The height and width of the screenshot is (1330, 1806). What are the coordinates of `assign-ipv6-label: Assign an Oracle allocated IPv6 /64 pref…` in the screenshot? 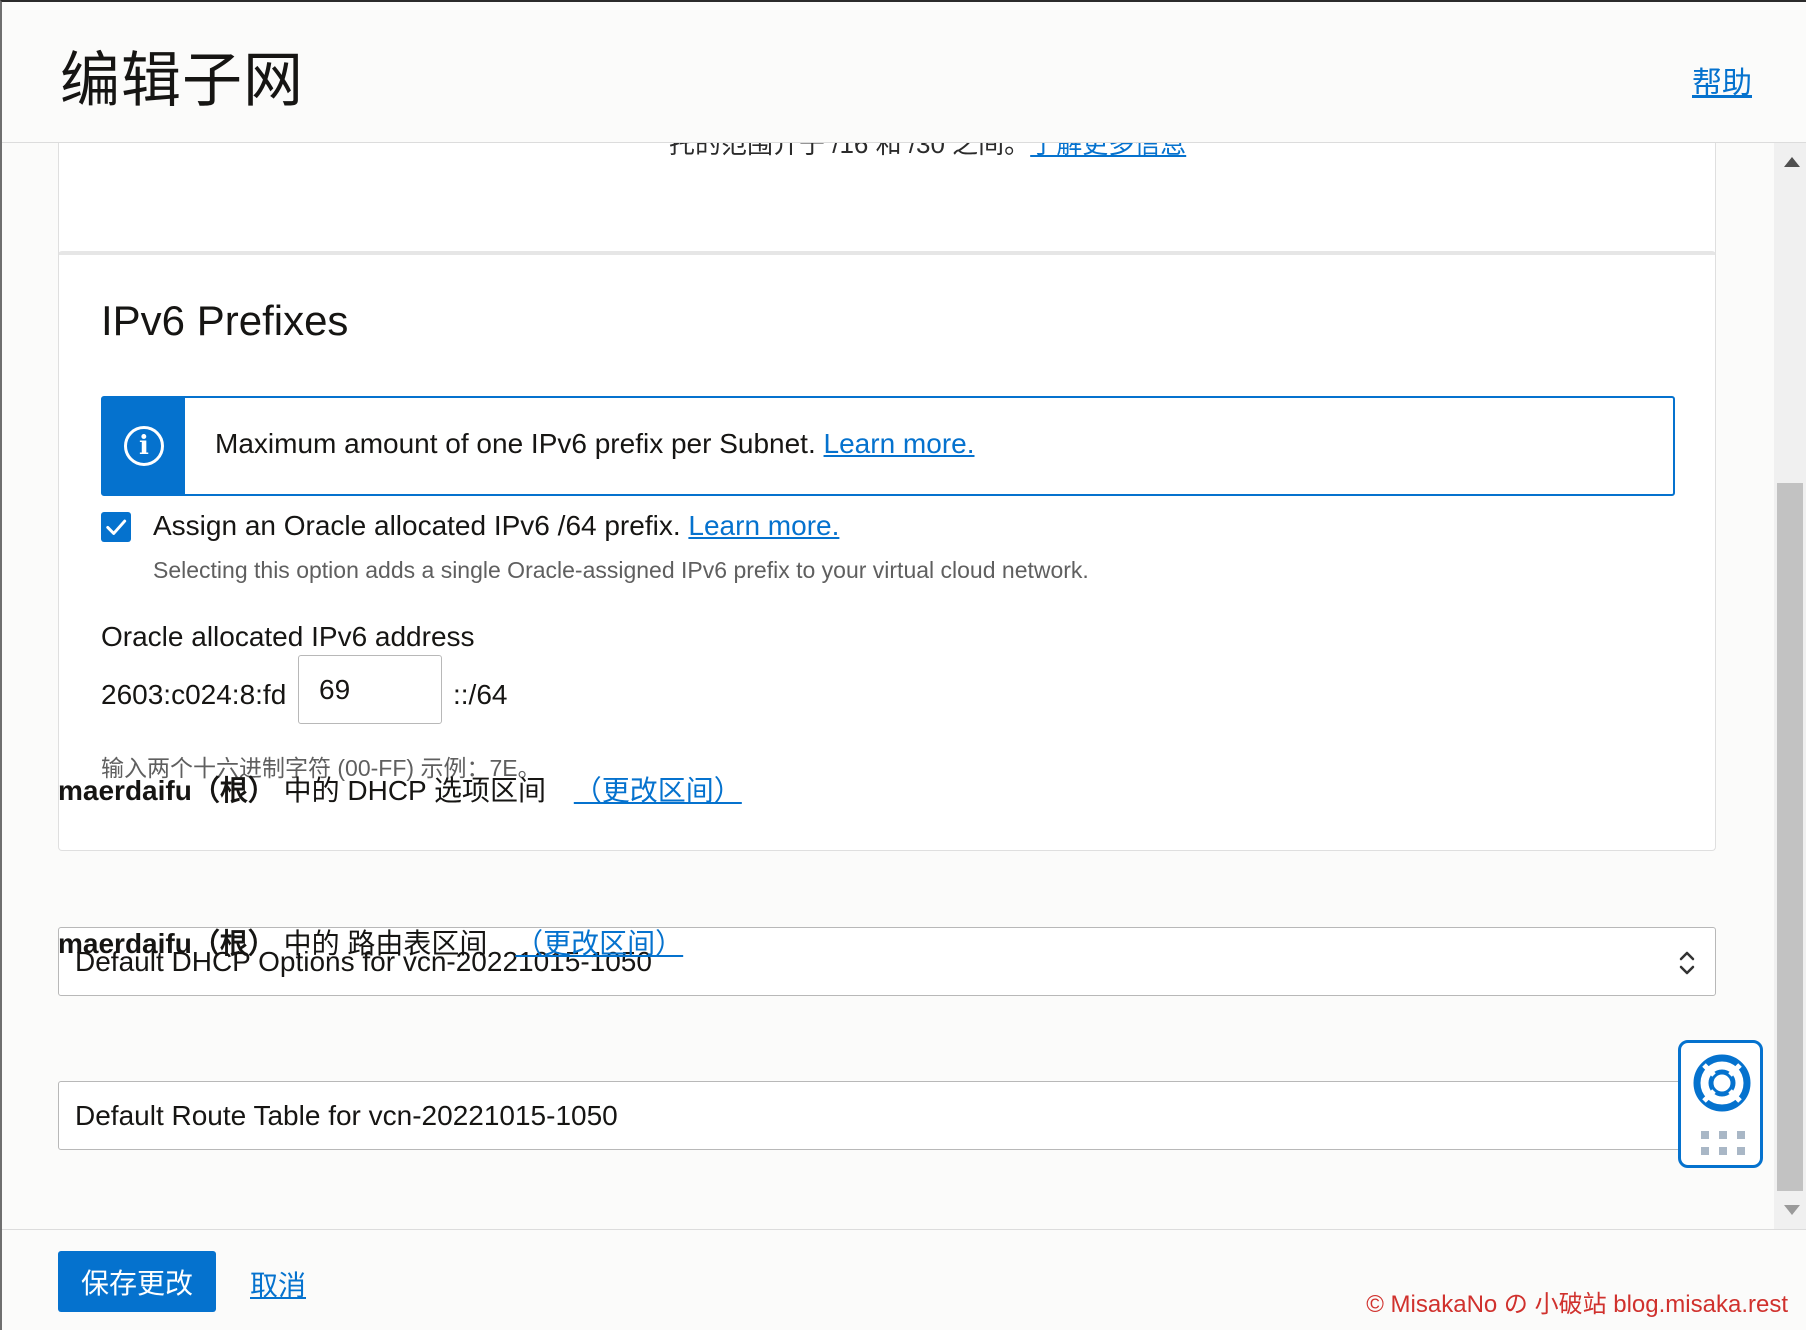 It's located at (496, 526).